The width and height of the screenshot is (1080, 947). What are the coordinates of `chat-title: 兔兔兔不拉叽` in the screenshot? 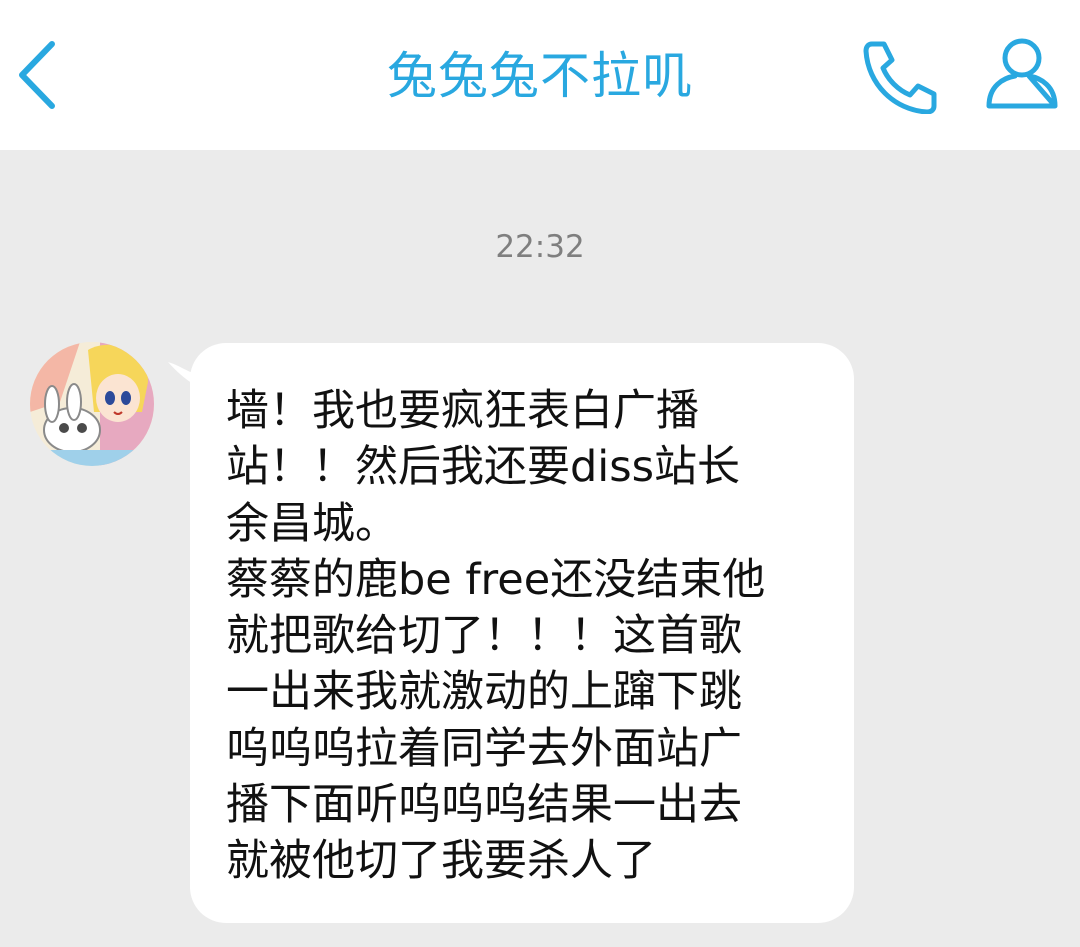 It's located at (540, 76).